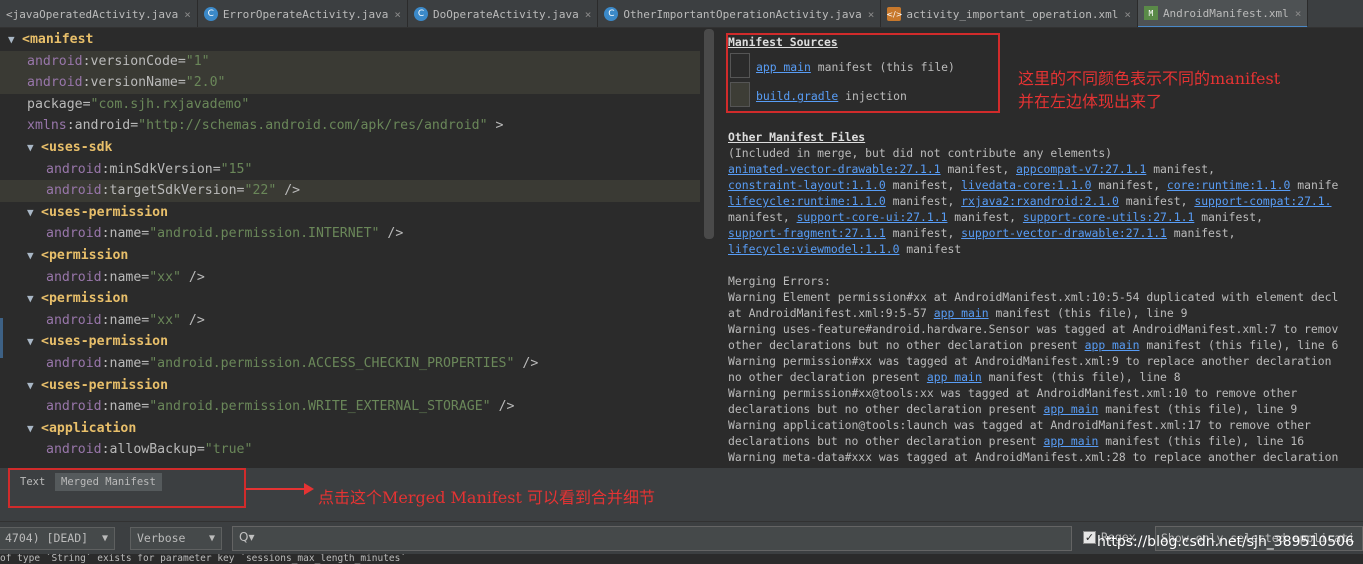  Describe the element at coordinates (350, 61) in the screenshot. I see `code-line: android:versionCode="1"` at that location.